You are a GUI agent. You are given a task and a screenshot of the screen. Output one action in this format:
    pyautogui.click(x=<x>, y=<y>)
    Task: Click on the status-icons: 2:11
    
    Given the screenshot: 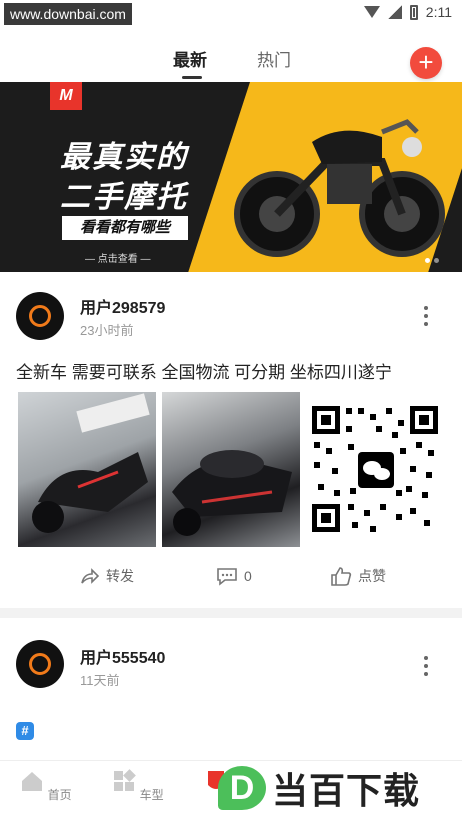 What is the action you would take?
    pyautogui.click(x=407, y=12)
    